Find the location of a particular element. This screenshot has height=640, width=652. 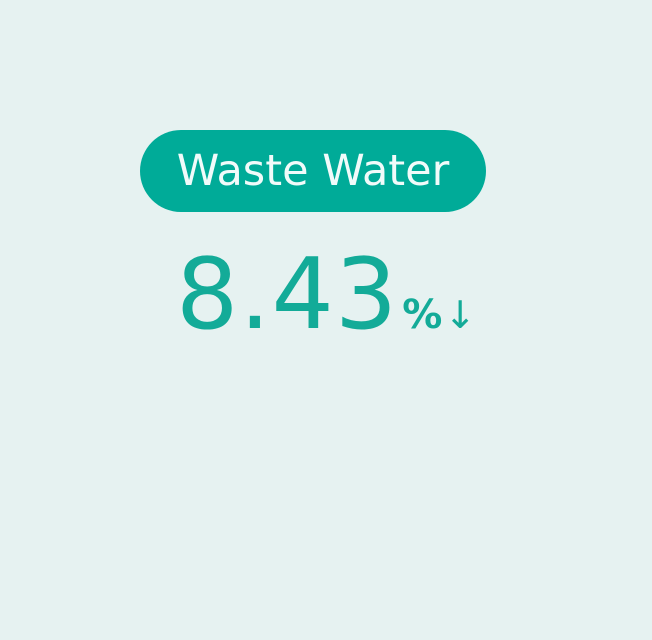

arrow-down-icon: ↓ is located at coordinates (460, 315).